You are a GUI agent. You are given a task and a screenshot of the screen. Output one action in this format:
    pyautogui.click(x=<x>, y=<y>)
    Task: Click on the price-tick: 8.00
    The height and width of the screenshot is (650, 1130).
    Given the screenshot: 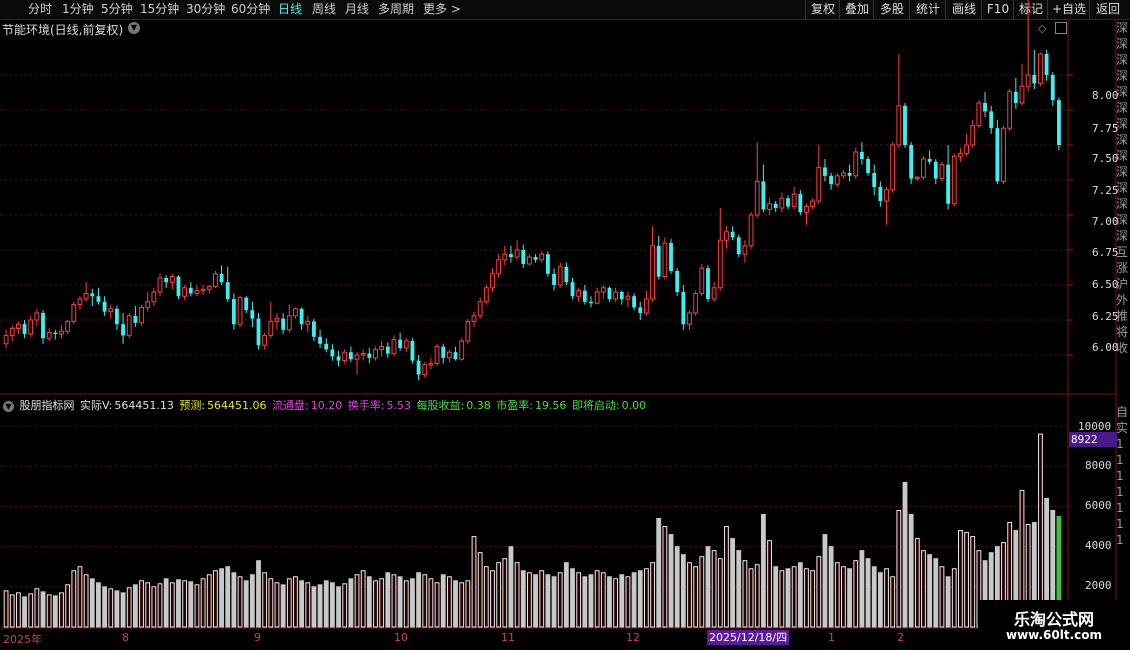 What is the action you would take?
    pyautogui.click(x=1105, y=95)
    